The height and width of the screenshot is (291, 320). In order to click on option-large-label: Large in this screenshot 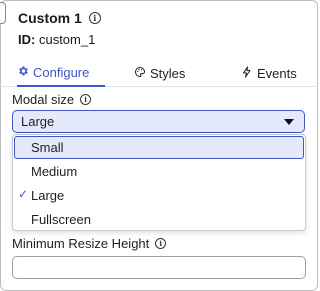, I will do `click(48, 195)`.